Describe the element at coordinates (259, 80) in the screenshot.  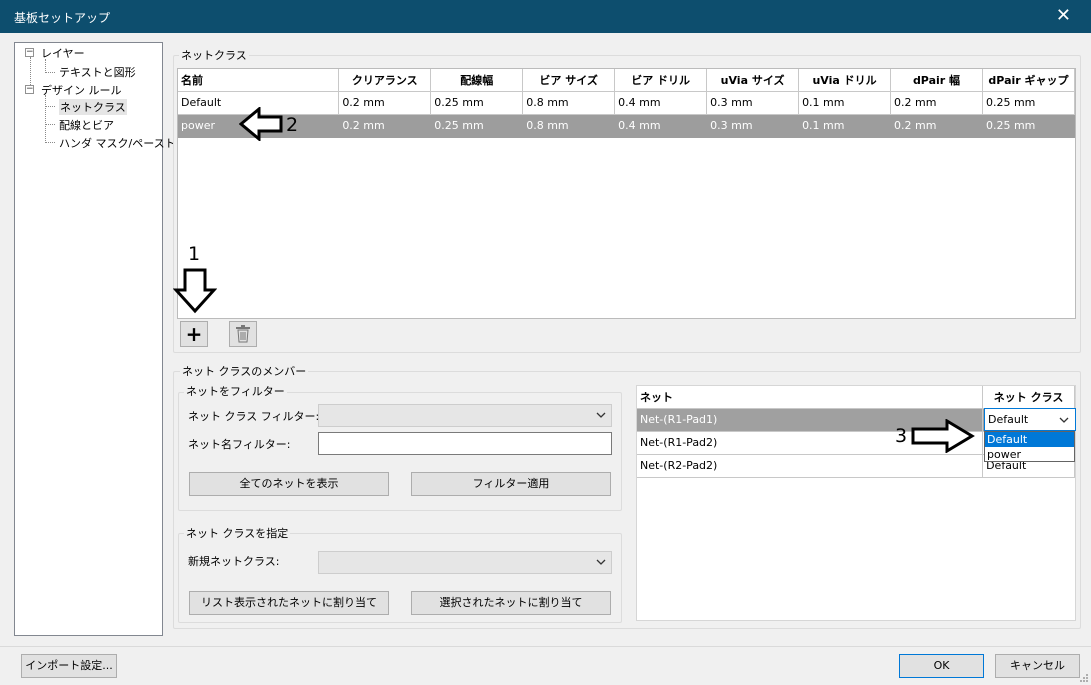
I see `col-header: 名前` at that location.